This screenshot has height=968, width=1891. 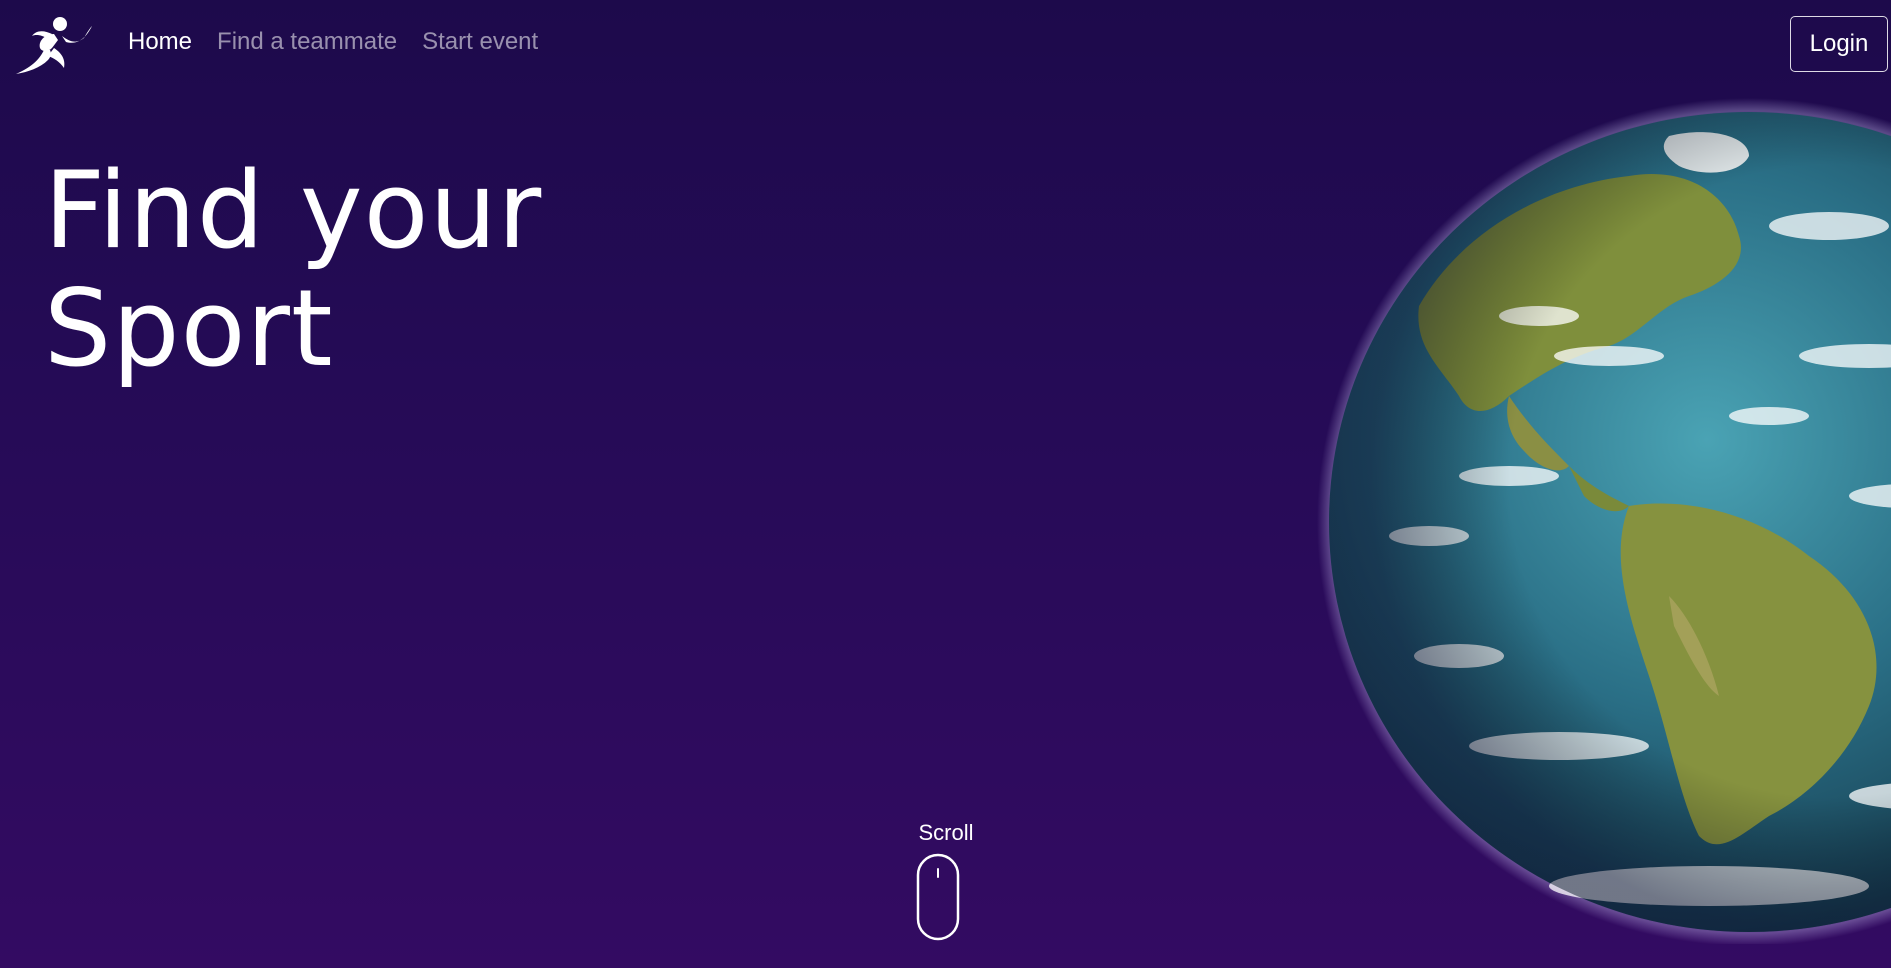 I want to click on nav-home-link: Home, so click(x=160, y=42).